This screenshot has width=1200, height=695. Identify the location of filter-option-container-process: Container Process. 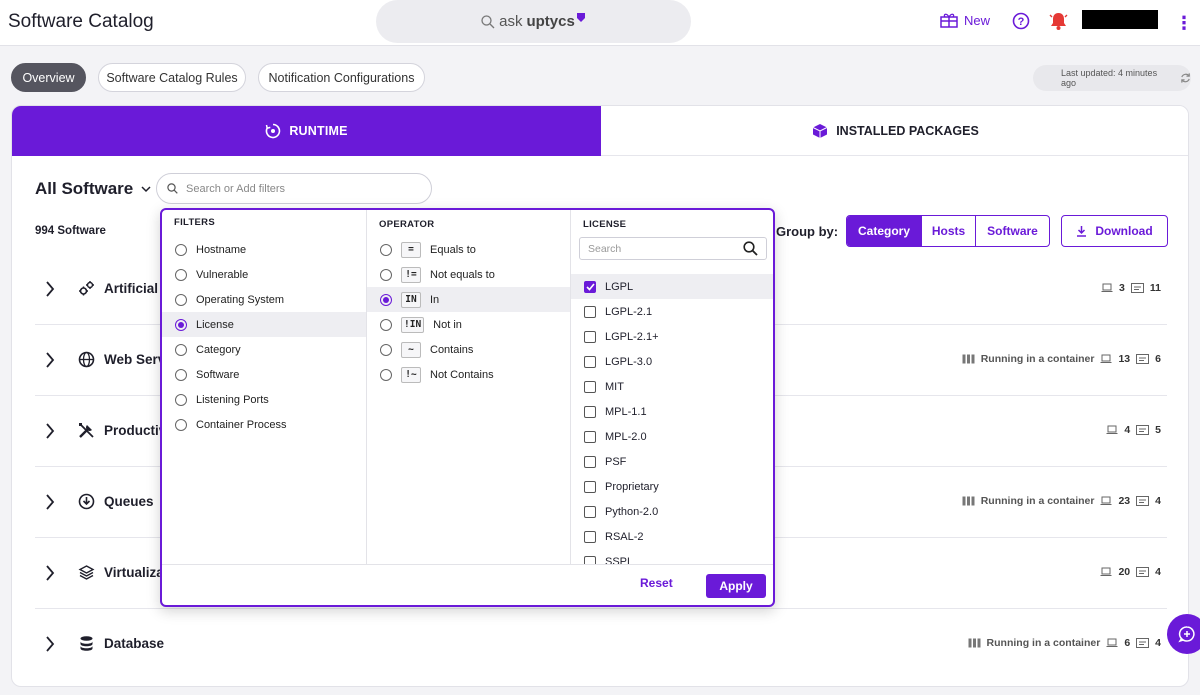
(264, 424).